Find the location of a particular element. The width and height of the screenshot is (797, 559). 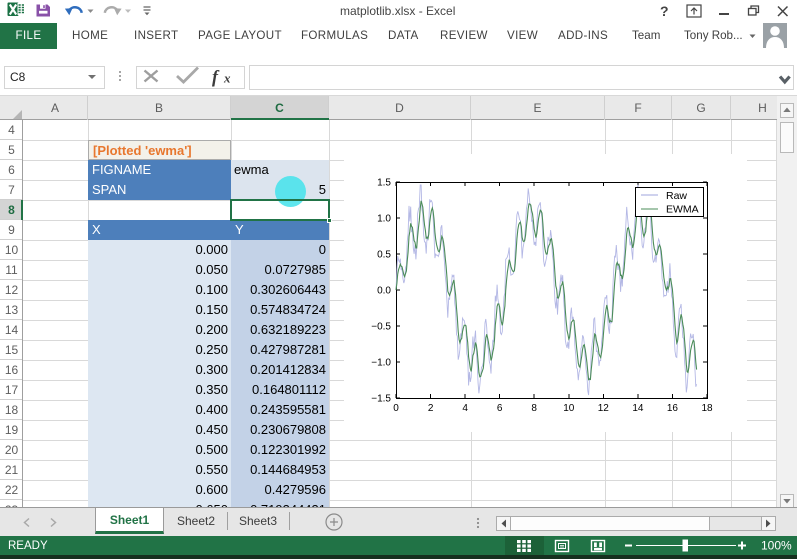

svg-text: 8 is located at coordinates (534, 408).